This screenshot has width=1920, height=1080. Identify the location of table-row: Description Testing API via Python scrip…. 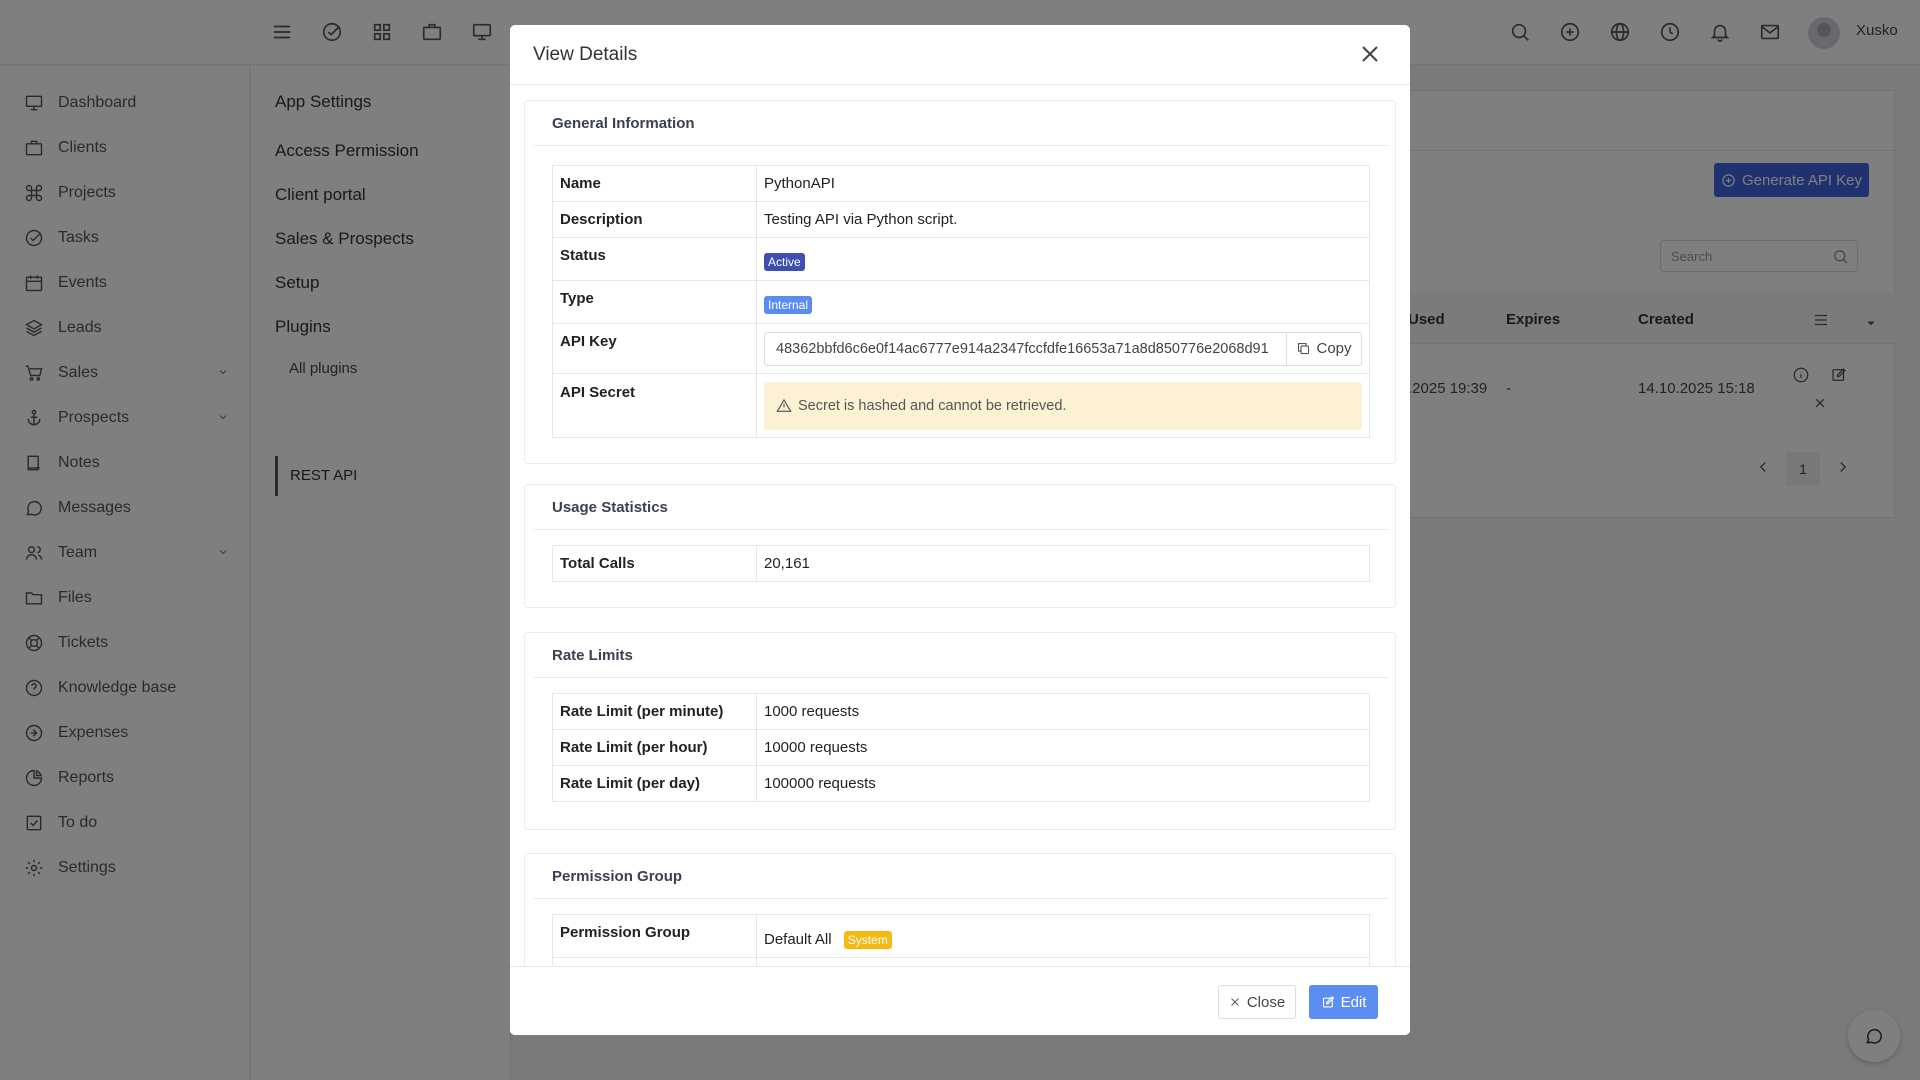
(961, 219).